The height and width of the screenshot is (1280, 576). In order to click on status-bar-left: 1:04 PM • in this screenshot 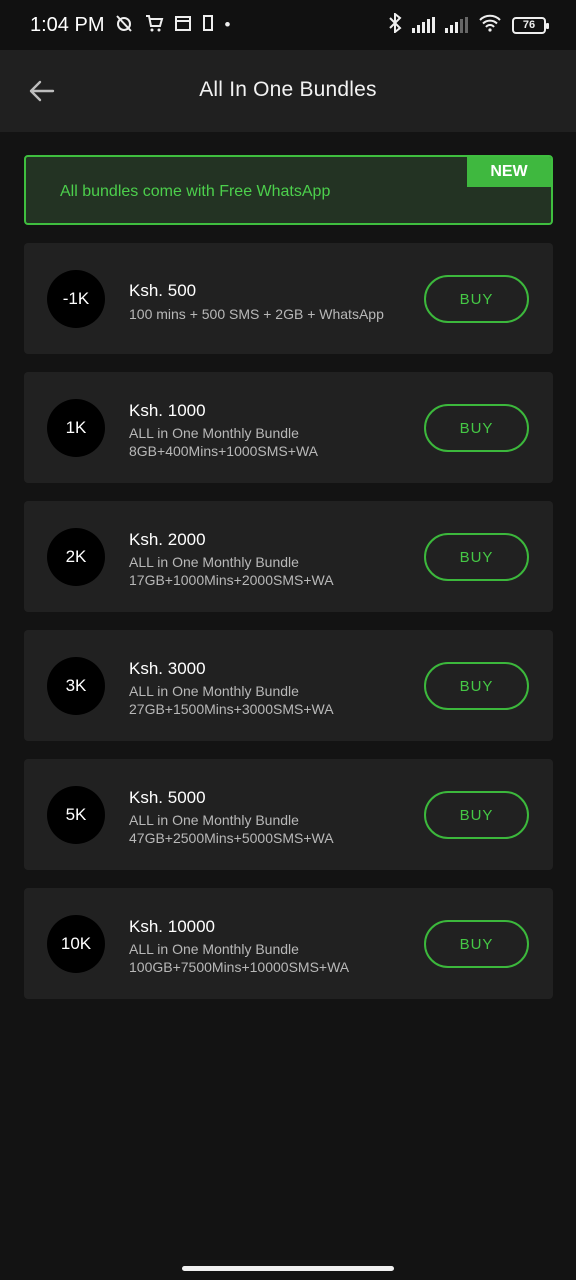, I will do `click(130, 25)`.